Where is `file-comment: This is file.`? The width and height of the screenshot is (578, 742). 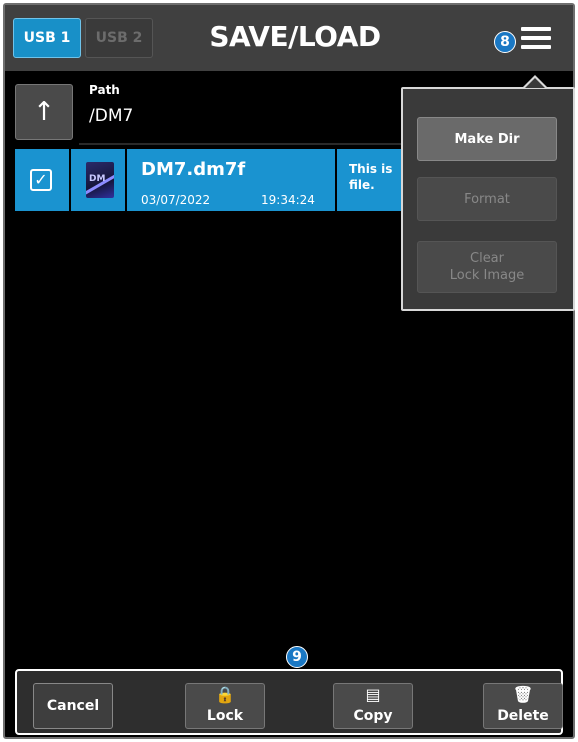
file-comment: This is file. is located at coordinates (371, 177).